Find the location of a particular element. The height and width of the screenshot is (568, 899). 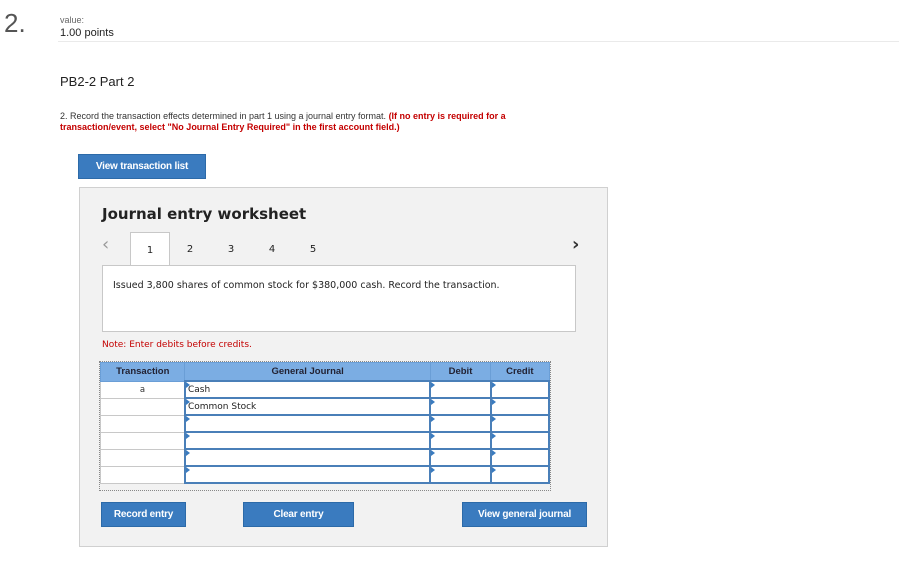

note-text: Note: Enter debits before credits. is located at coordinates (177, 345).